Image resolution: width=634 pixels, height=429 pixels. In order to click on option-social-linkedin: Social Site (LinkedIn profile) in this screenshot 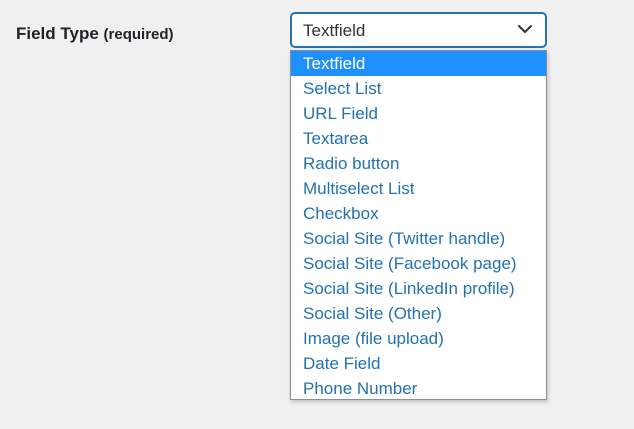, I will do `click(418, 288)`.